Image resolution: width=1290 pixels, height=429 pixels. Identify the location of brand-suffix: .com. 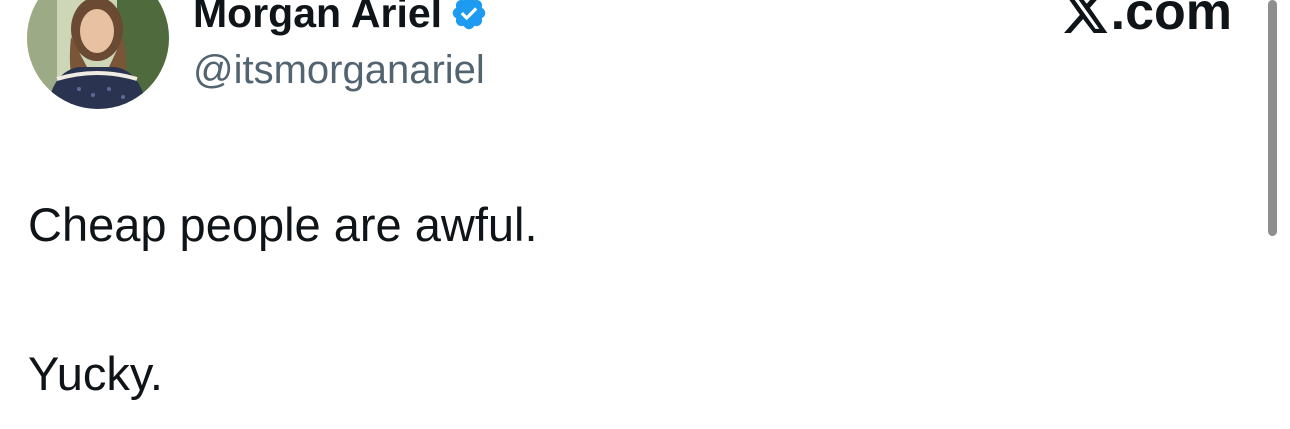
(1171, 20).